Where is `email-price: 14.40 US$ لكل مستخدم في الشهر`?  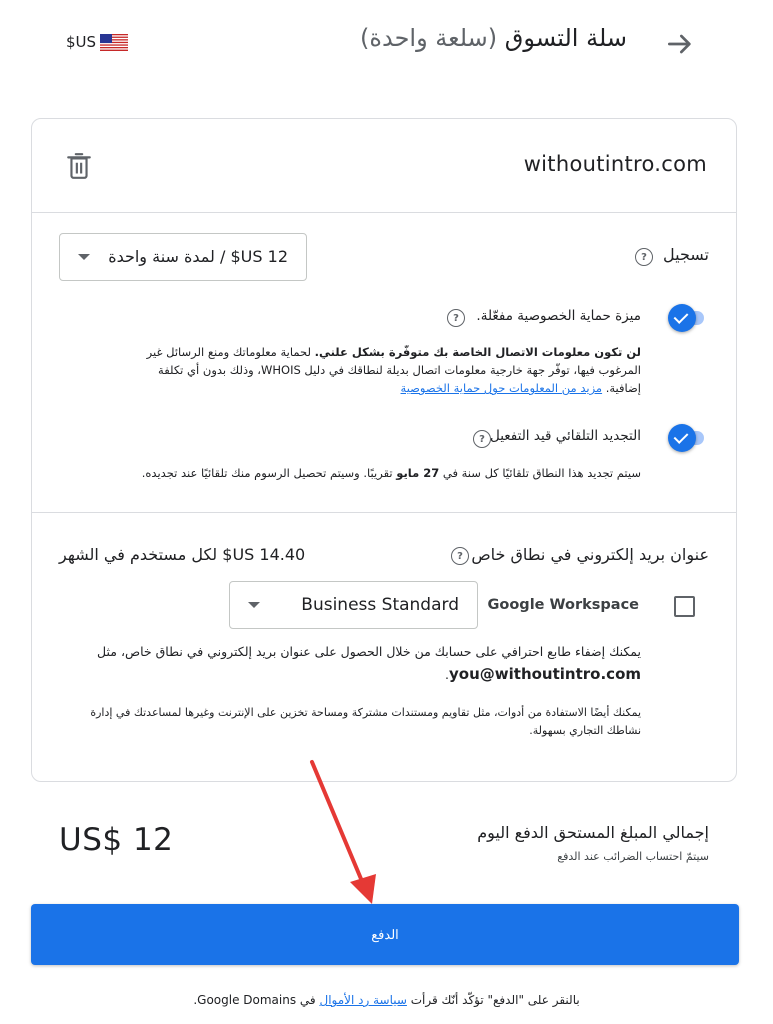
email-price: 14.40 US$ لكل مستخدم في الشهر is located at coordinates (182, 554).